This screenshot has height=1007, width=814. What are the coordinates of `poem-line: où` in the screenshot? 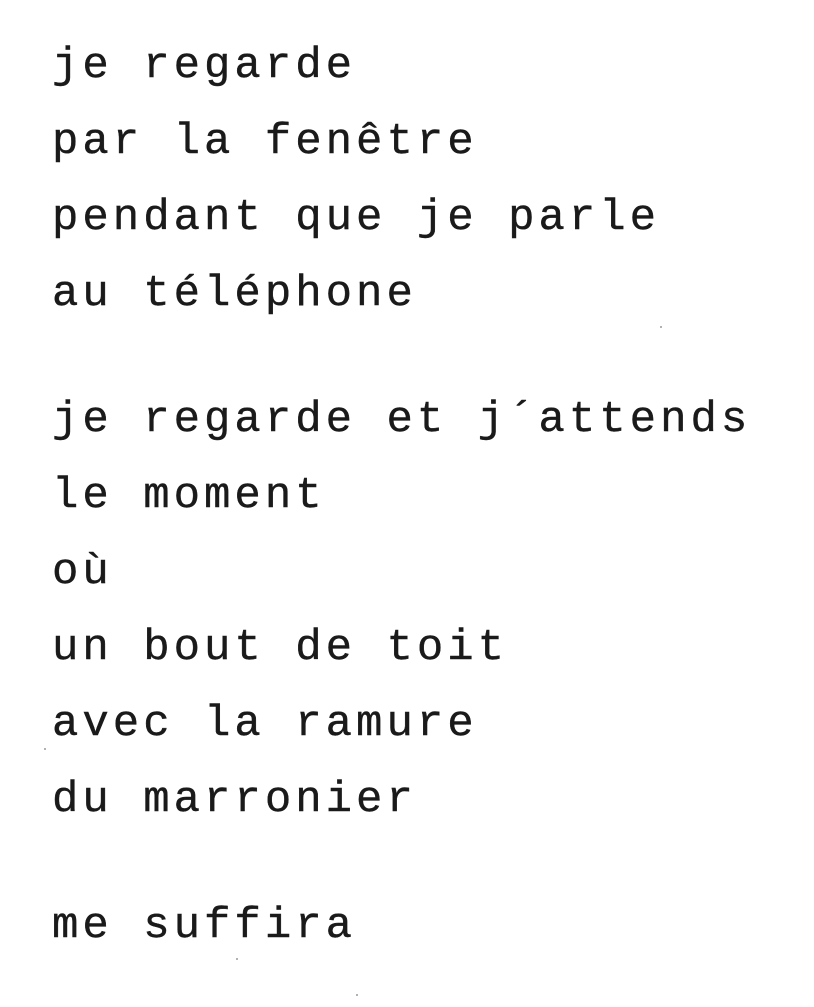 It's located at (82, 572).